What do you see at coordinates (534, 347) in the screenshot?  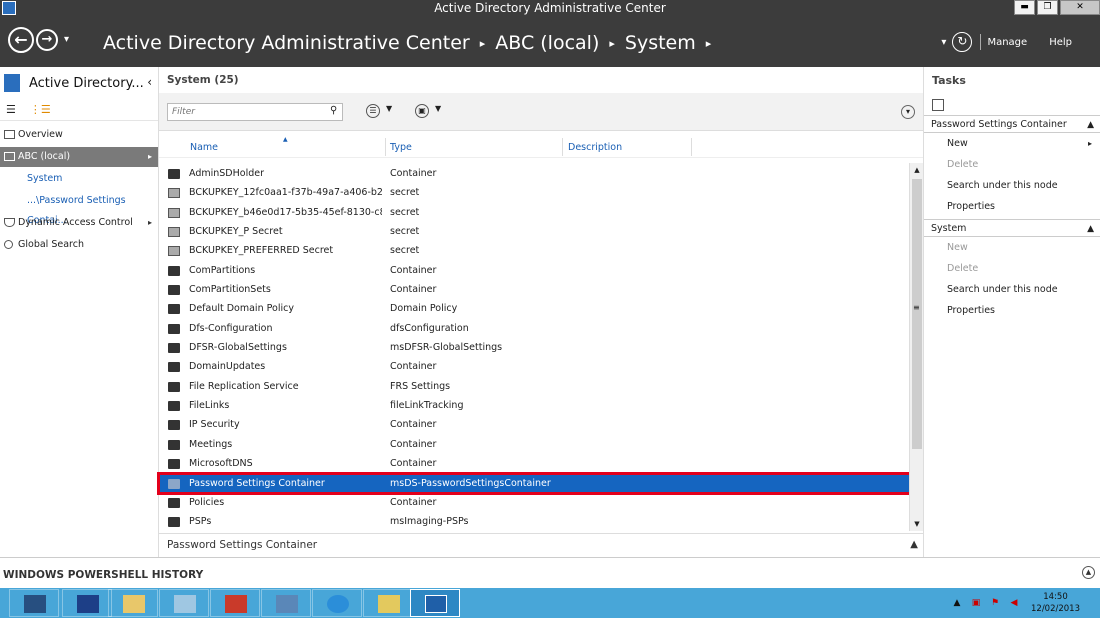 I see `table-row: DFSR-GlobalSettings msDFSR-GlobalSettings` at bounding box center [534, 347].